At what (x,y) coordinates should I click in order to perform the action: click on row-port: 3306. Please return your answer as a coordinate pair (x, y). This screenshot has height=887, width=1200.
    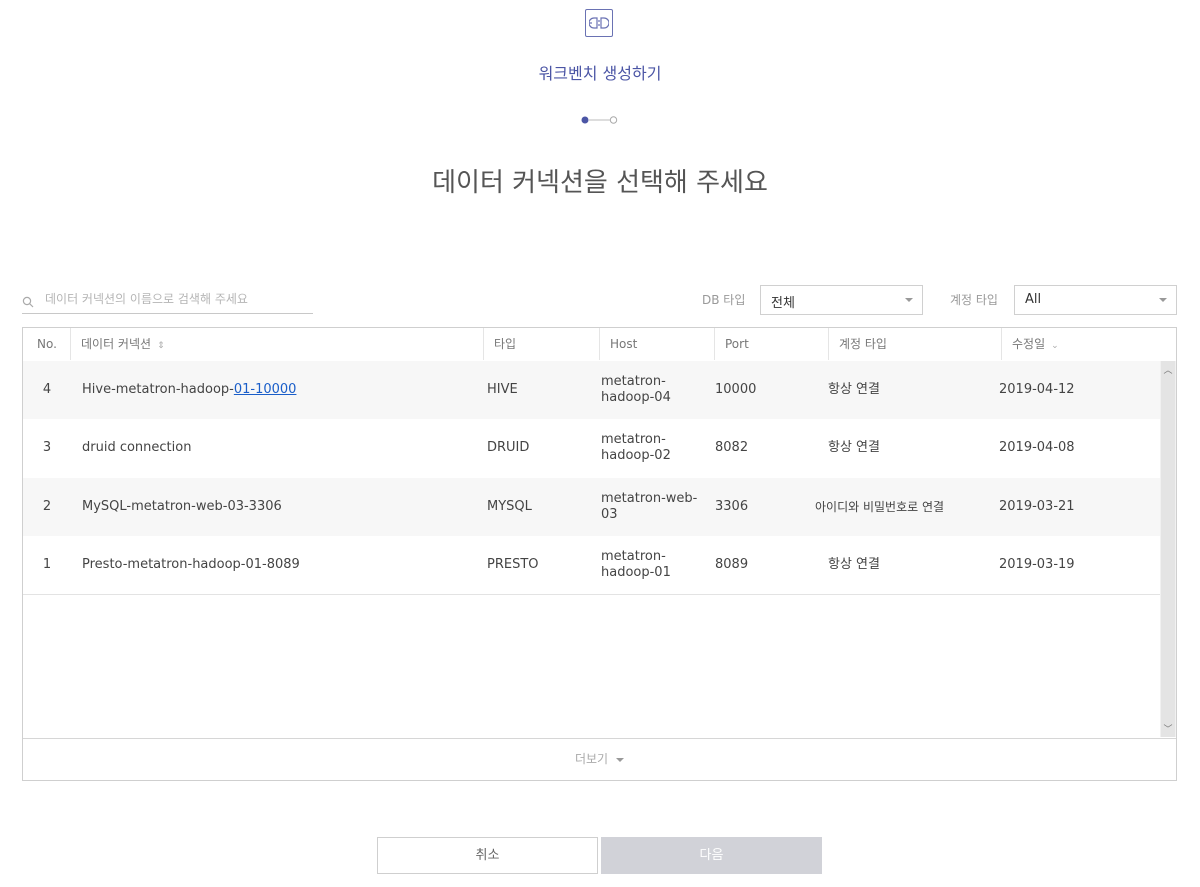
    Looking at the image, I should click on (732, 506).